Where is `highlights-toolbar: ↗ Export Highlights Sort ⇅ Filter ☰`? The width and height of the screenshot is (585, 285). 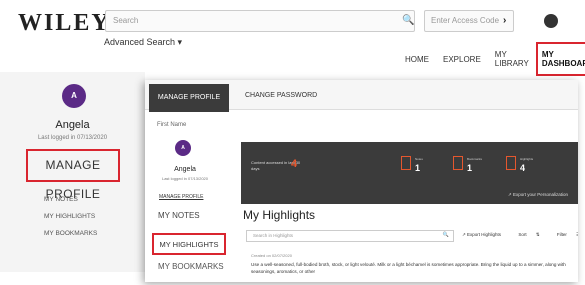
highlights-toolbar: ↗ Export Highlights Sort ⇅ Filter ☰ is located at coordinates (520, 235).